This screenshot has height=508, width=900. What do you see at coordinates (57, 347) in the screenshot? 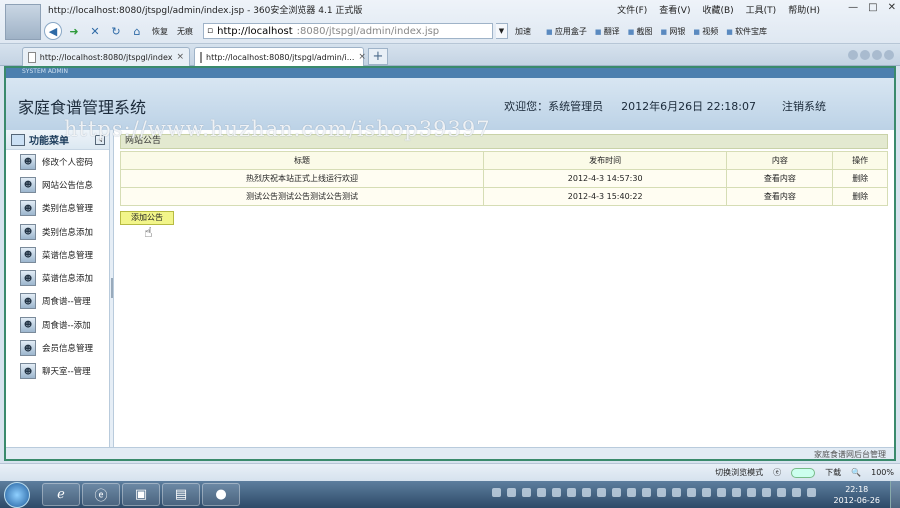
I see `sidebar-item-member-manage: ☻ 会员信息管理` at bounding box center [57, 347].